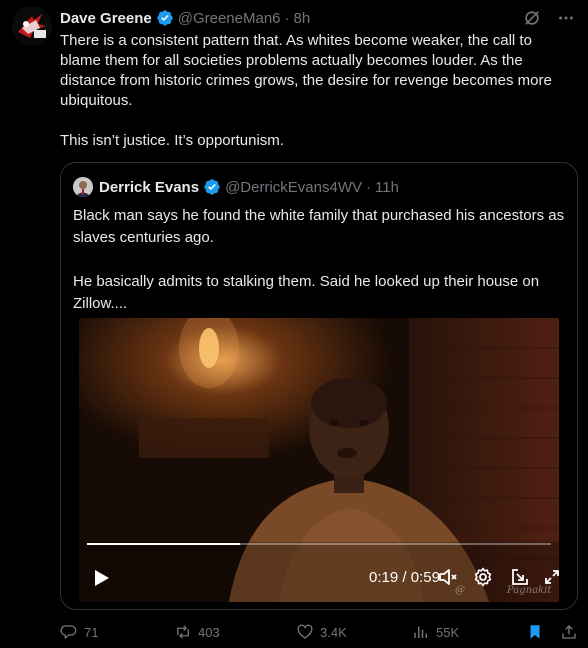 This screenshot has width=588, height=648. What do you see at coordinates (197, 632) in the screenshot?
I see `repost-button: 403` at bounding box center [197, 632].